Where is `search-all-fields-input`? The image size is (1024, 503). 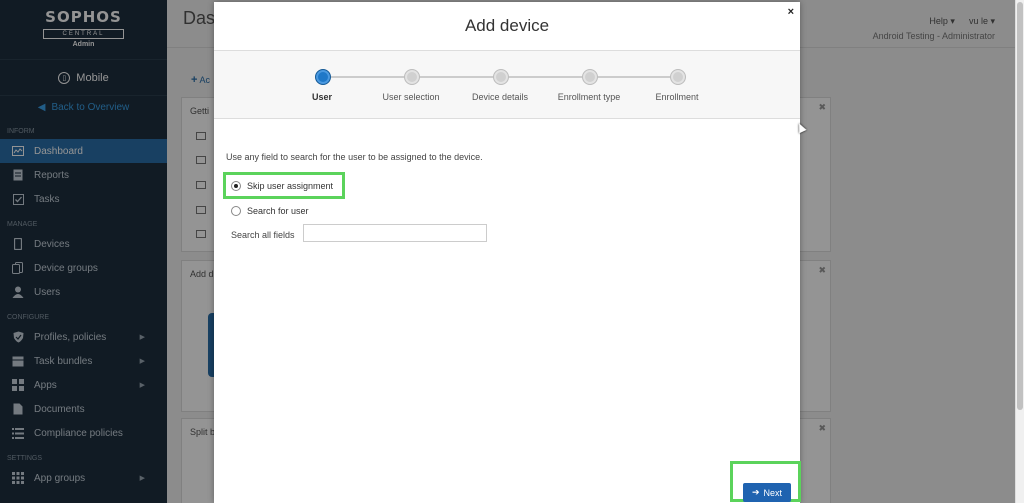
search-all-fields-input is located at coordinates (395, 233).